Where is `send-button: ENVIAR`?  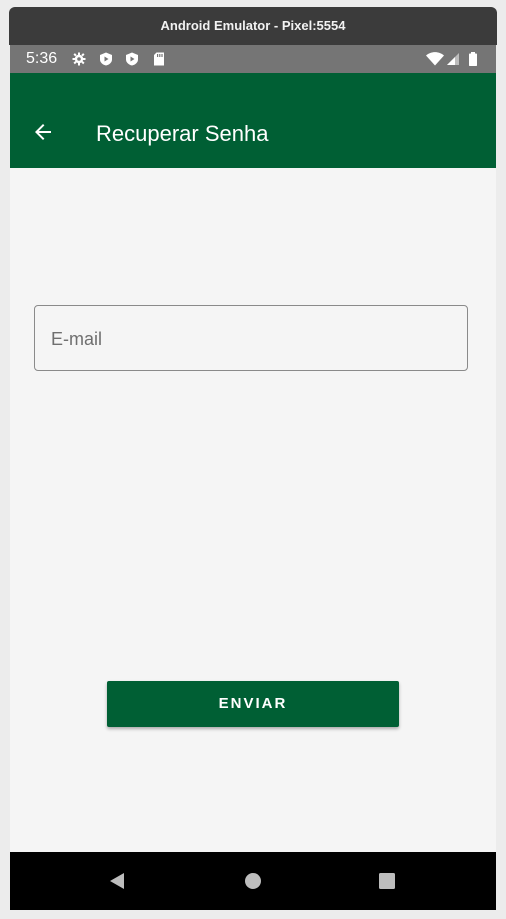
send-button: ENVIAR is located at coordinates (253, 704).